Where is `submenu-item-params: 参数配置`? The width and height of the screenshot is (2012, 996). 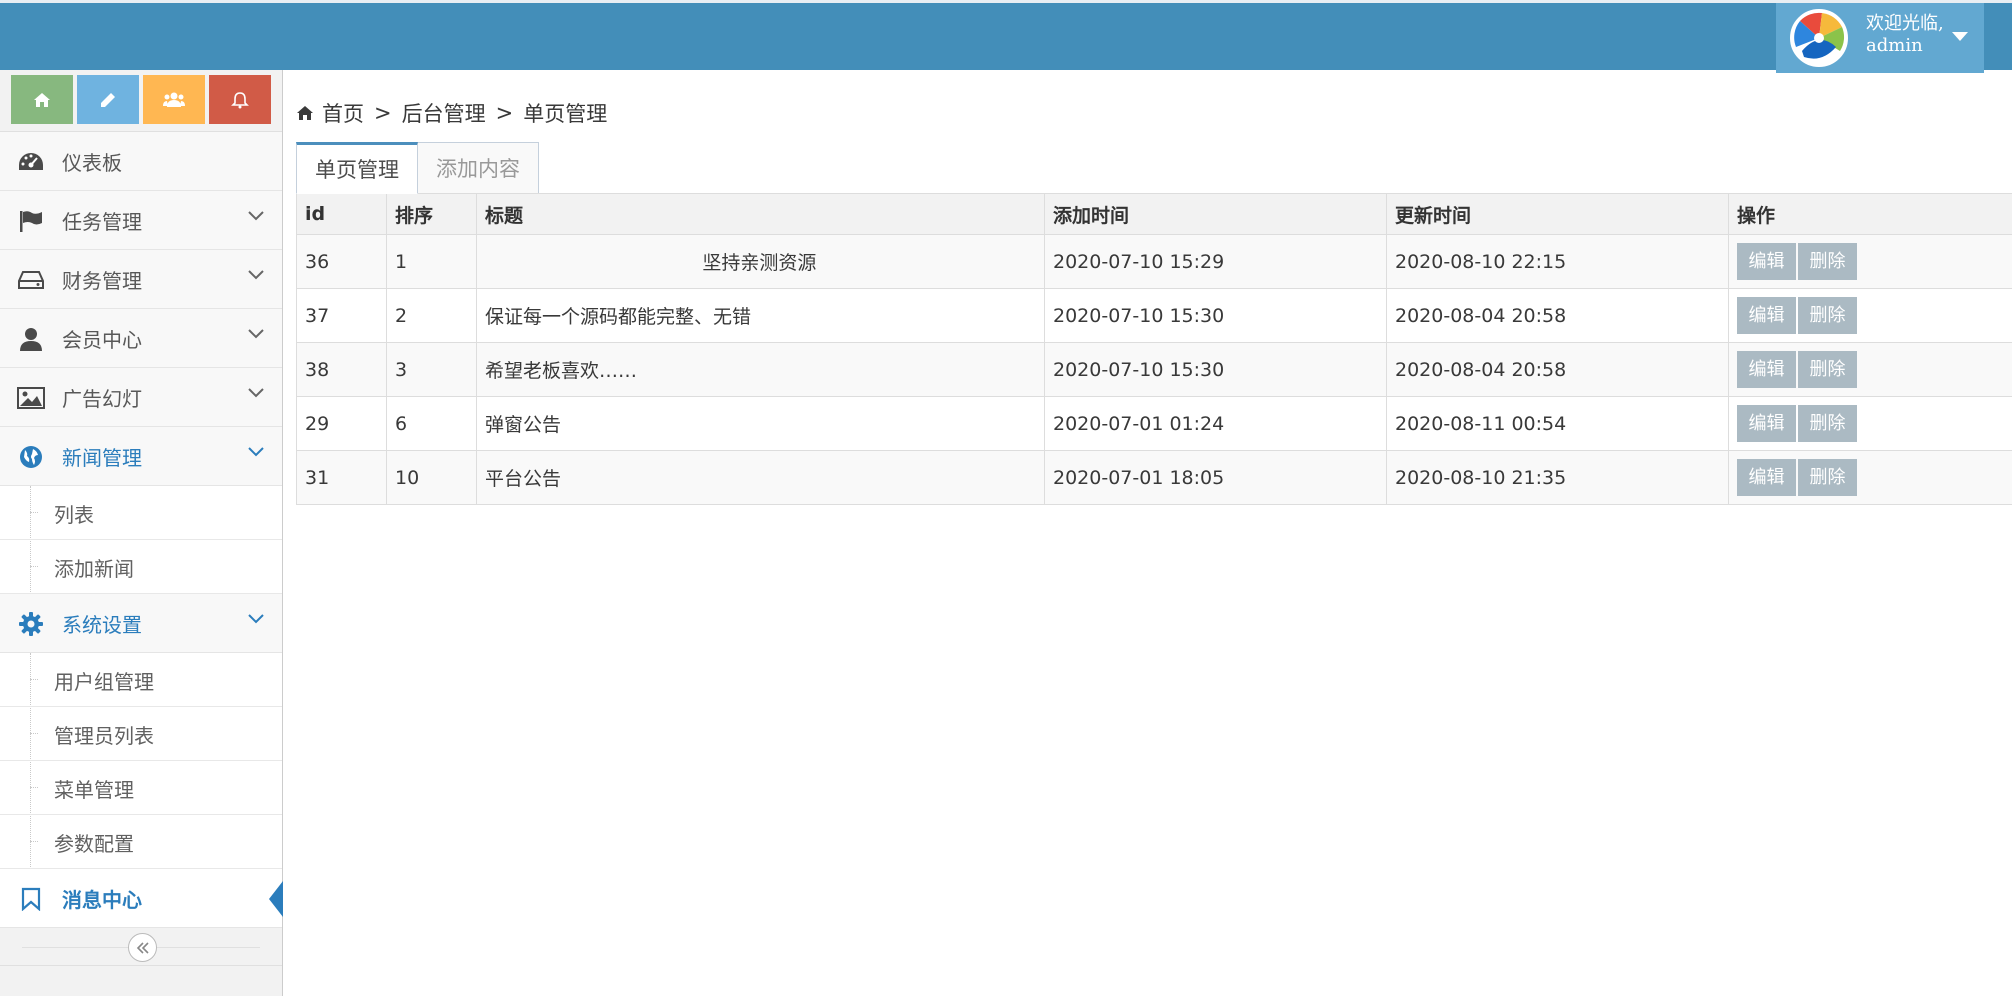 submenu-item-params: 参数配置 is located at coordinates (141, 842).